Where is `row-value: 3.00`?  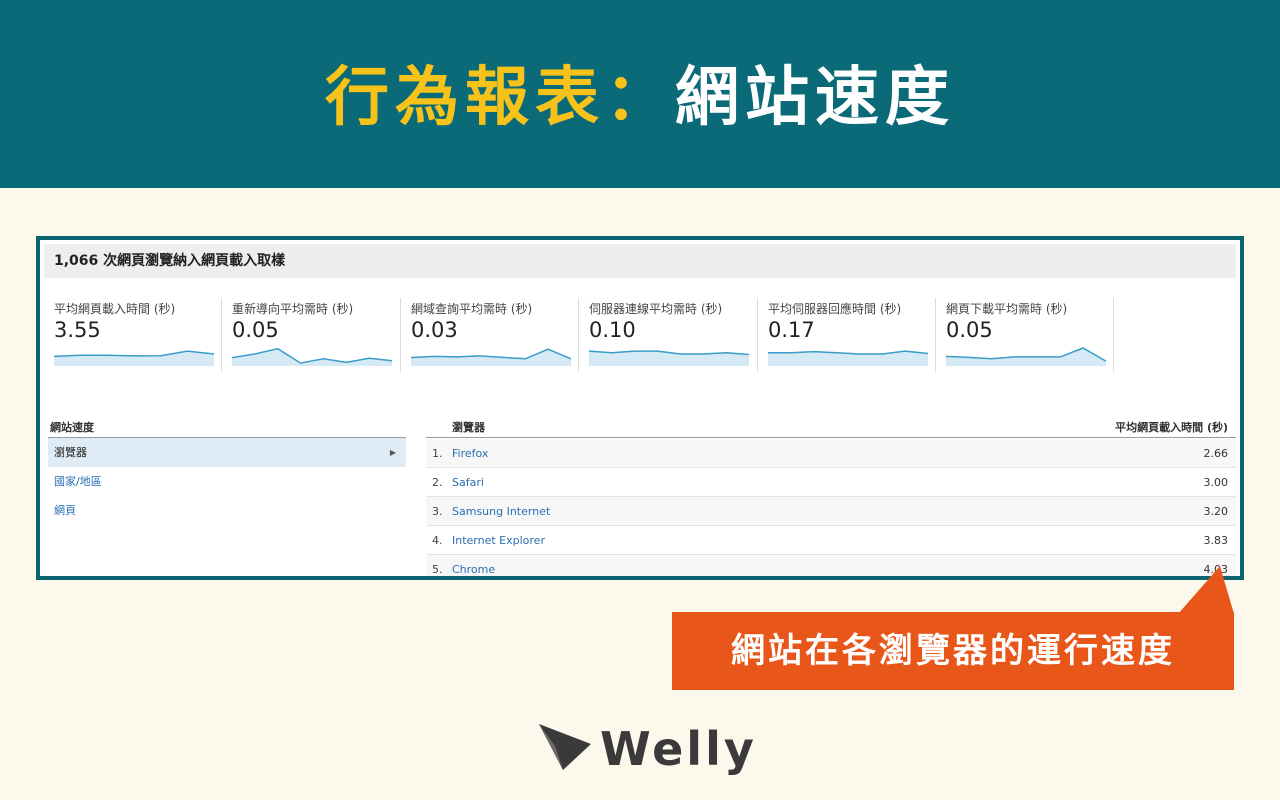 row-value: 3.00 is located at coordinates (1216, 482).